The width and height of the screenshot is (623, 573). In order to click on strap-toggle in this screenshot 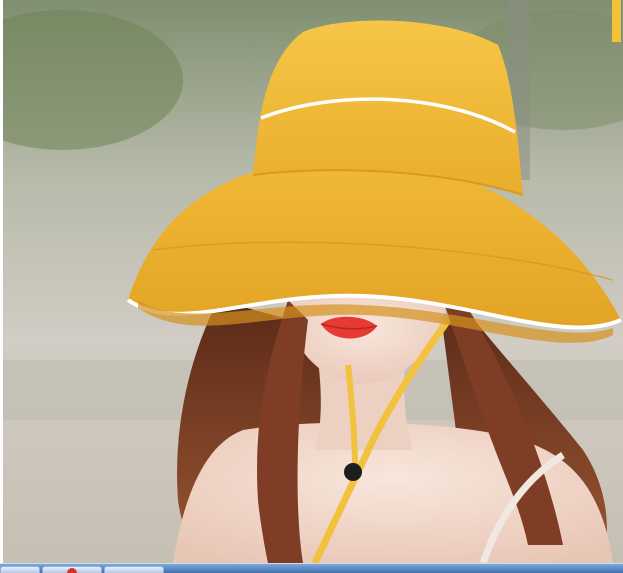, I will do `click(353, 472)`.